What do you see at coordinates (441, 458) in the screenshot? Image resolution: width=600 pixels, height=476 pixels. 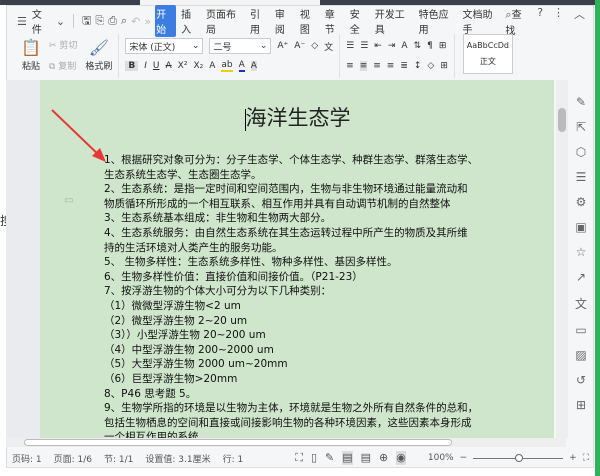 I see `zoom-level: 100%` at bounding box center [441, 458].